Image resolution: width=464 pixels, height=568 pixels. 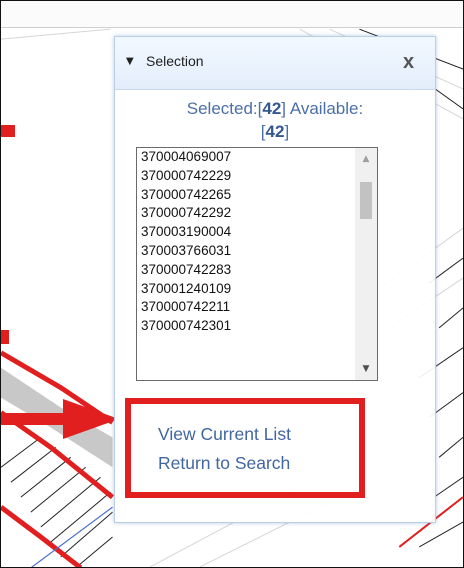 What do you see at coordinates (366, 369) in the screenshot?
I see `scroll-down-icon: ▼` at bounding box center [366, 369].